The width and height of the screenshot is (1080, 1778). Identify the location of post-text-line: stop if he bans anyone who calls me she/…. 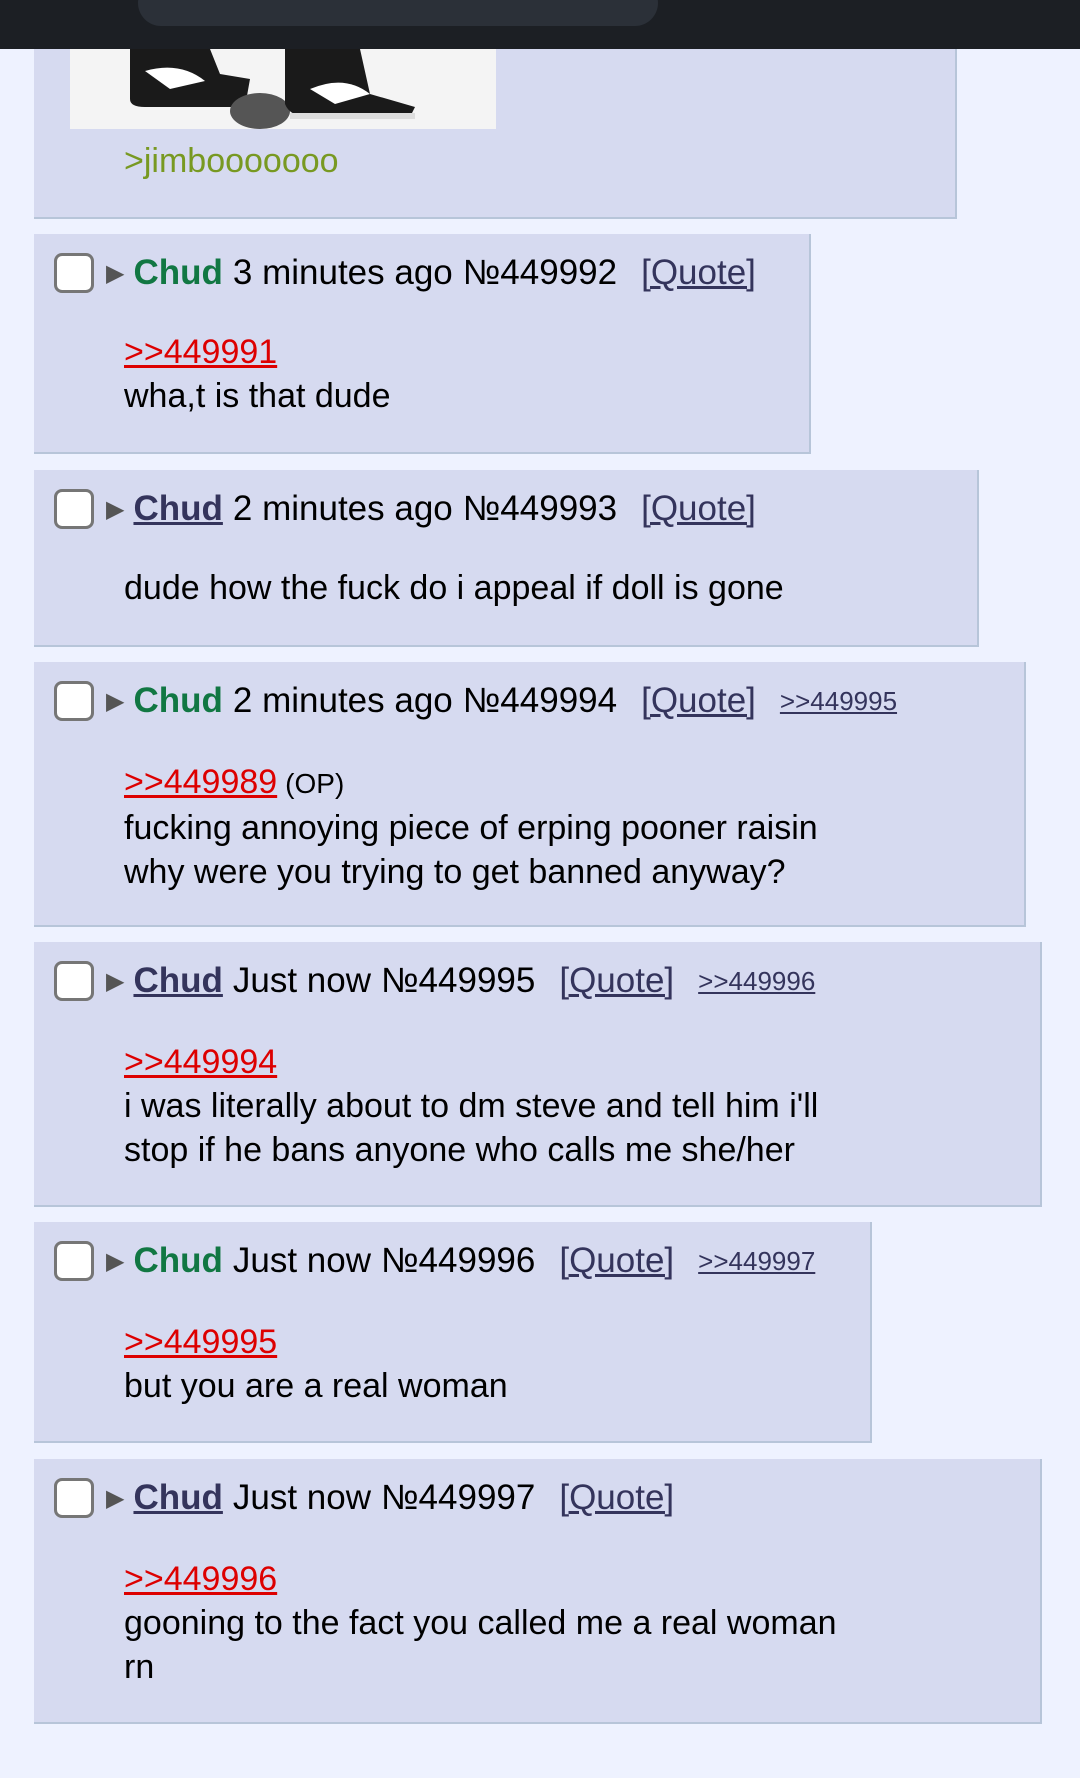
(459, 1150).